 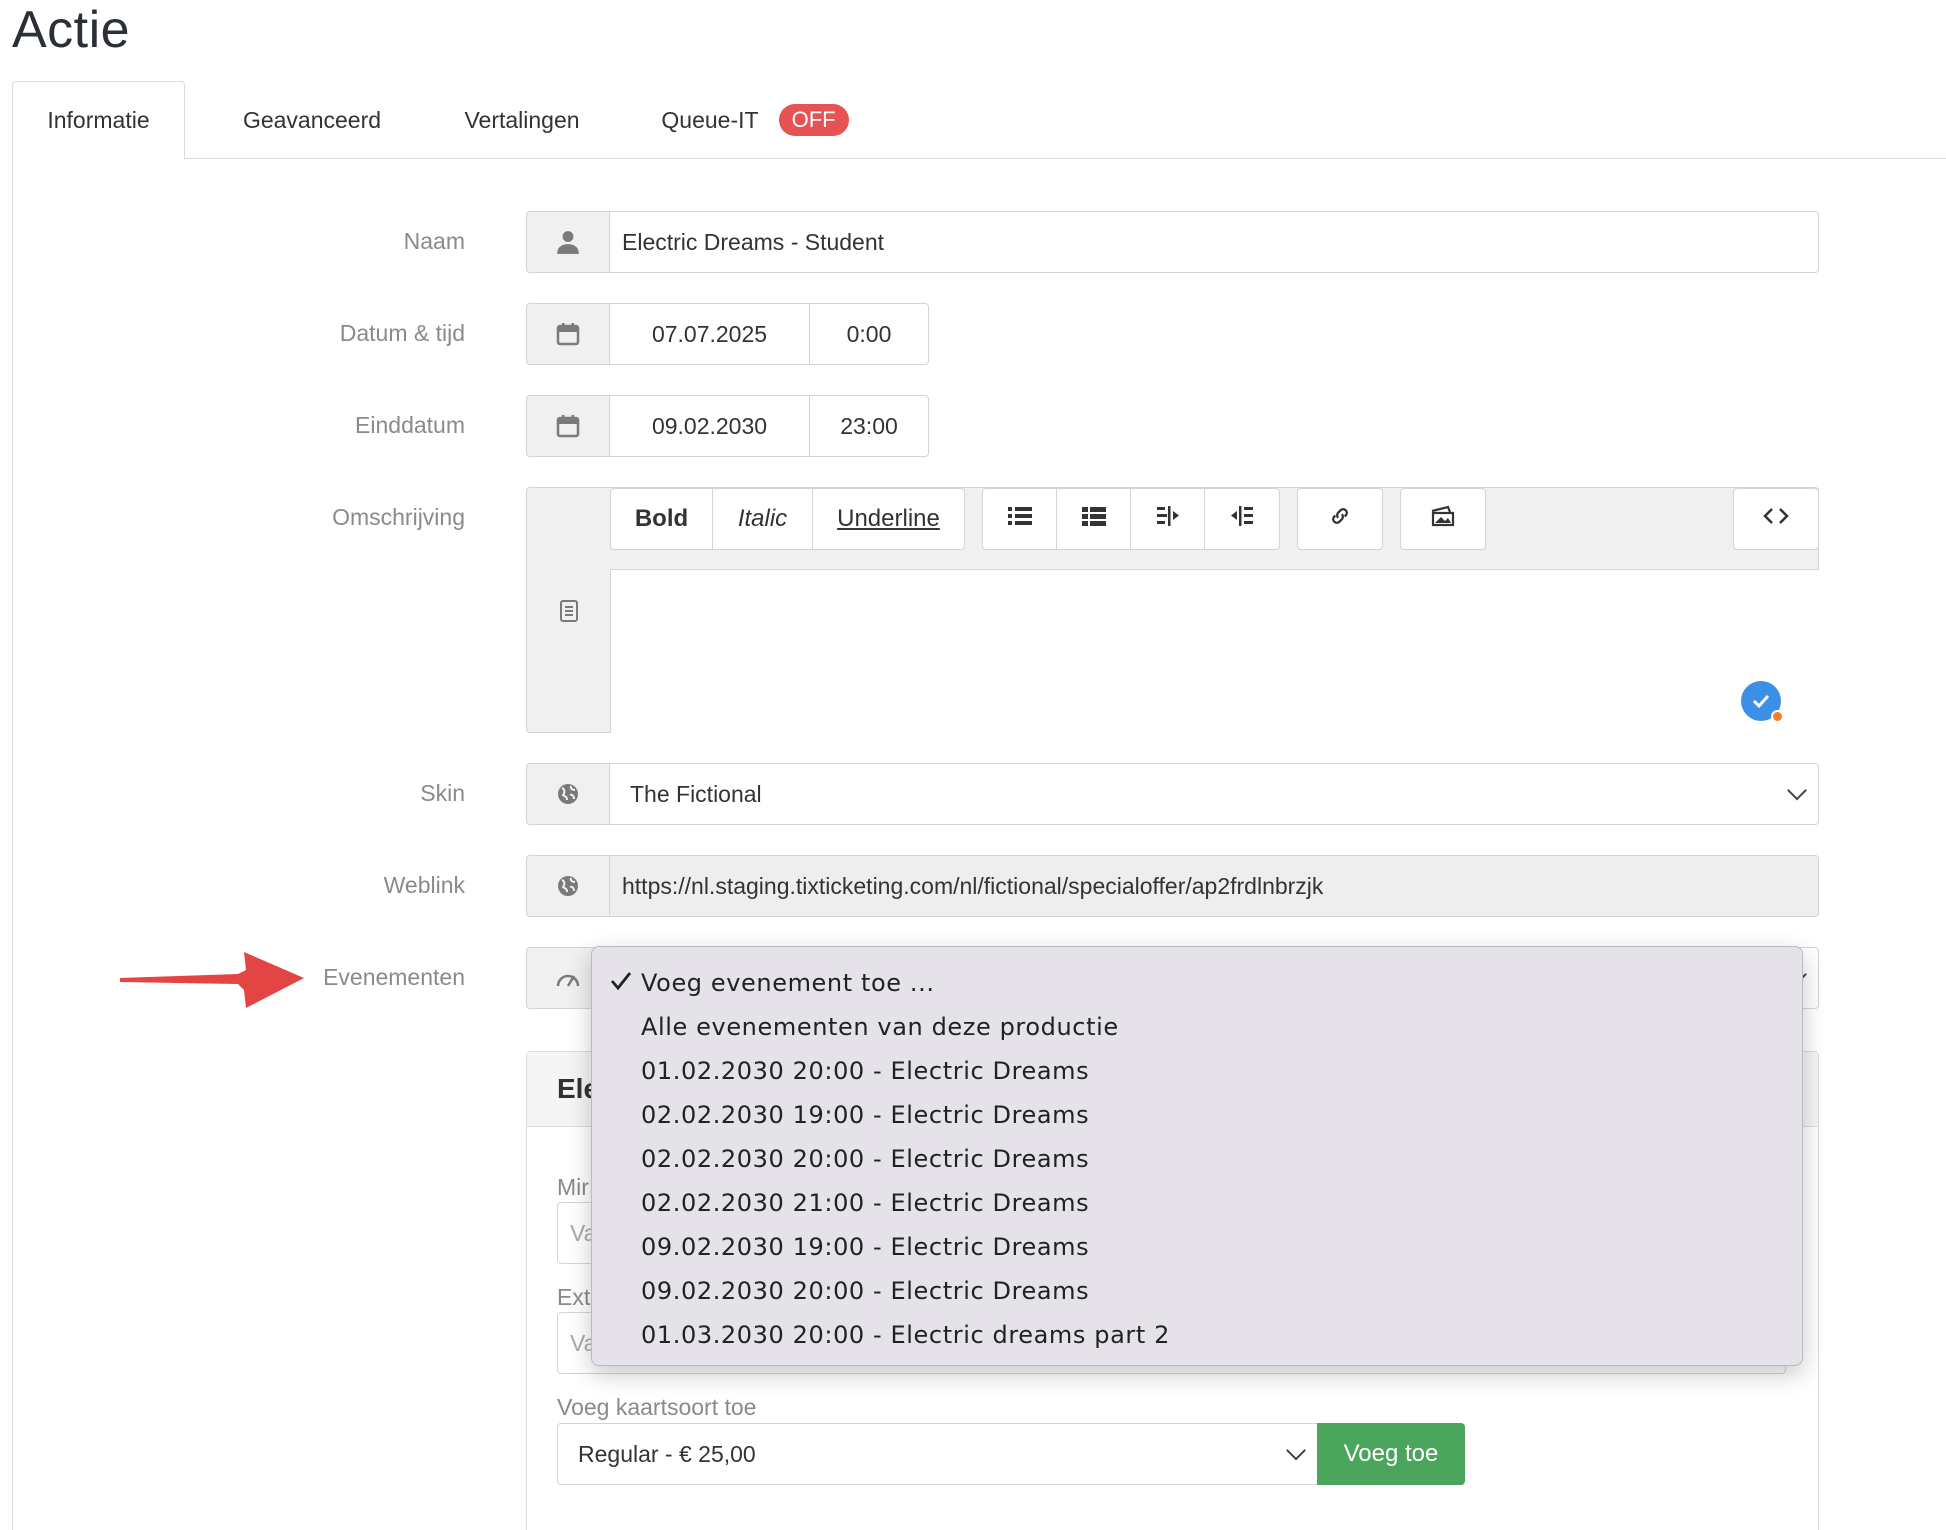 I want to click on image-icon, so click(x=1443, y=519).